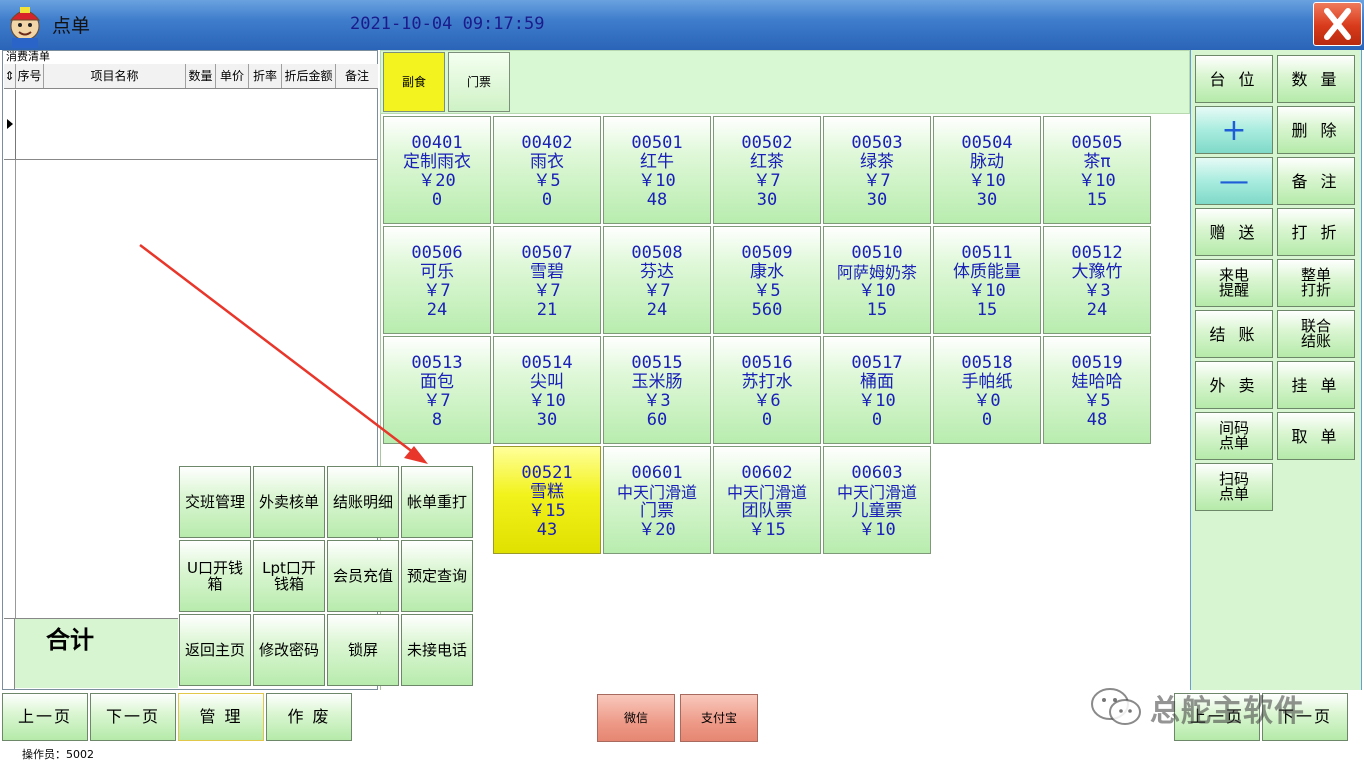  I want to click on function-button: 挂 单, so click(1316, 385).